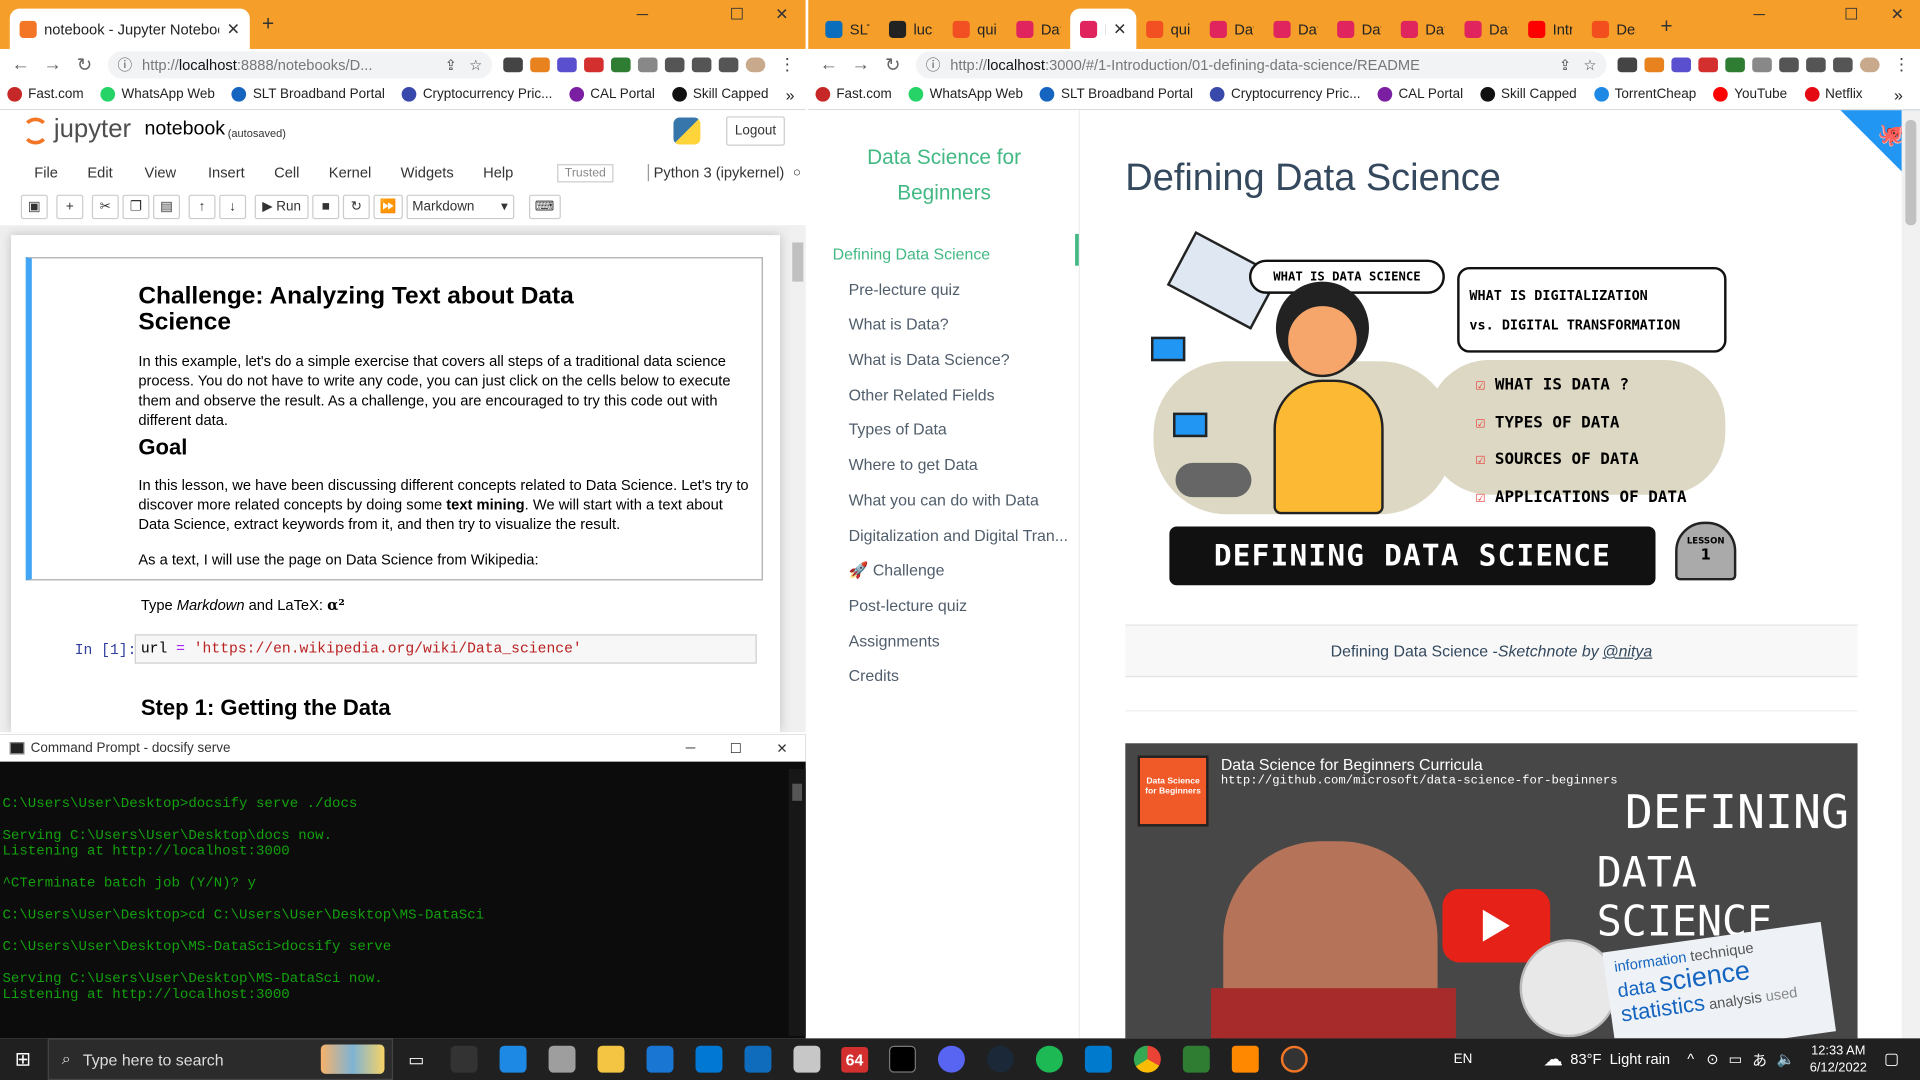 This screenshot has width=1920, height=1080. Describe the element at coordinates (950, 676) in the screenshot. I see `sidebar-item: Credits` at that location.